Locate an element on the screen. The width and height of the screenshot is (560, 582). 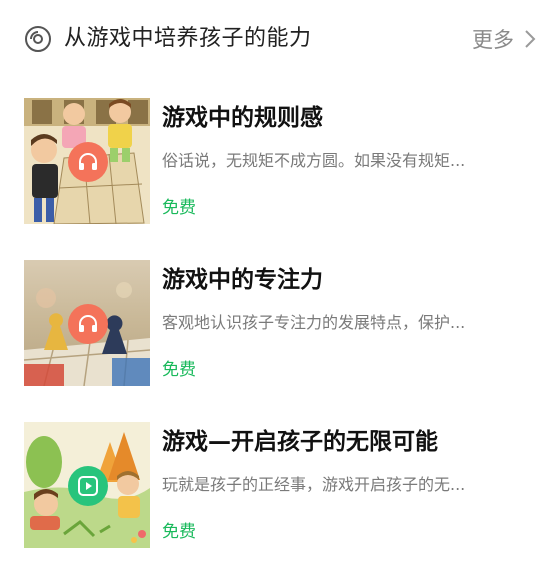
item-title: 游戏—开启孩子的无限可能 is located at coordinates (300, 442).